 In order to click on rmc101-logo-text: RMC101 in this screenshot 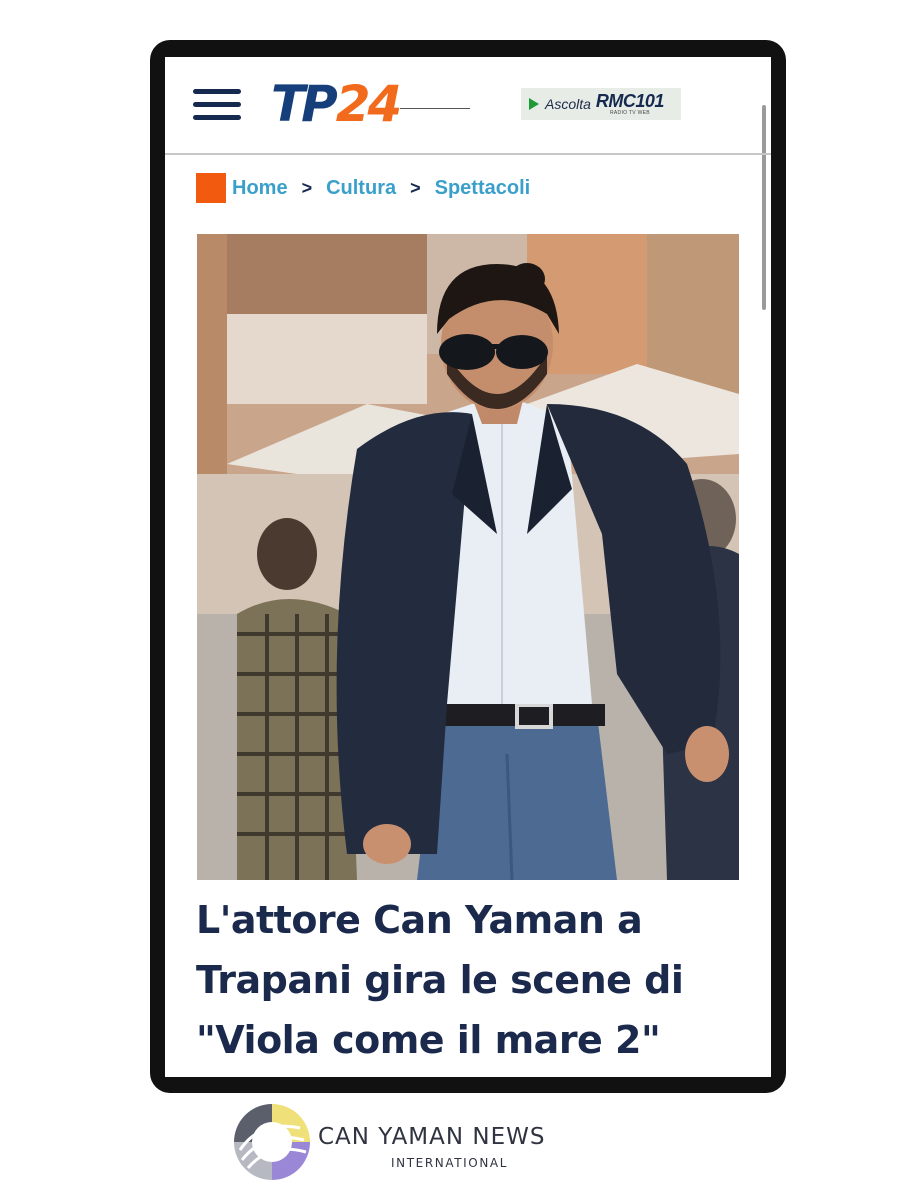, I will do `click(630, 101)`.